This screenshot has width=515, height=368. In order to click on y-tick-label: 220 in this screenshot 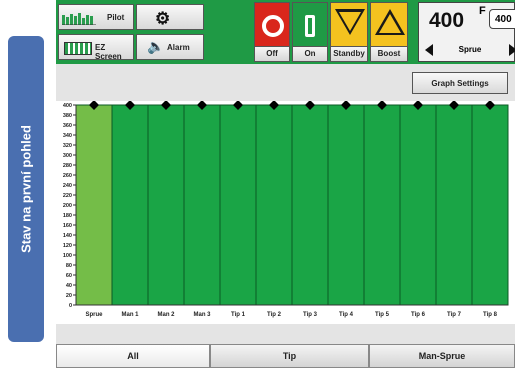, I will do `click(67, 196)`.